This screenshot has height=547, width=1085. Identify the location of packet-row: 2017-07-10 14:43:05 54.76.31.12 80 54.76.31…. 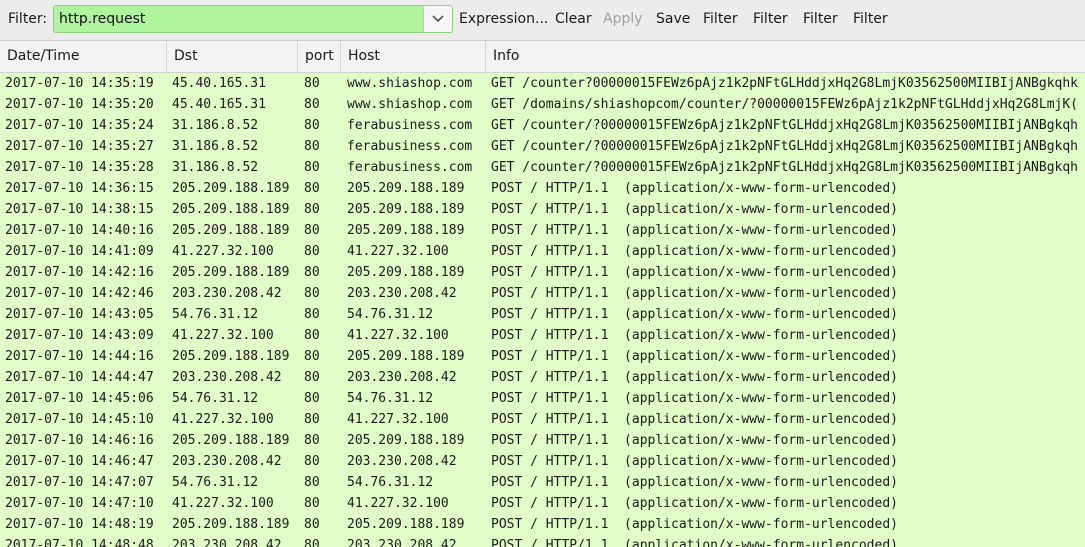
(542, 314).